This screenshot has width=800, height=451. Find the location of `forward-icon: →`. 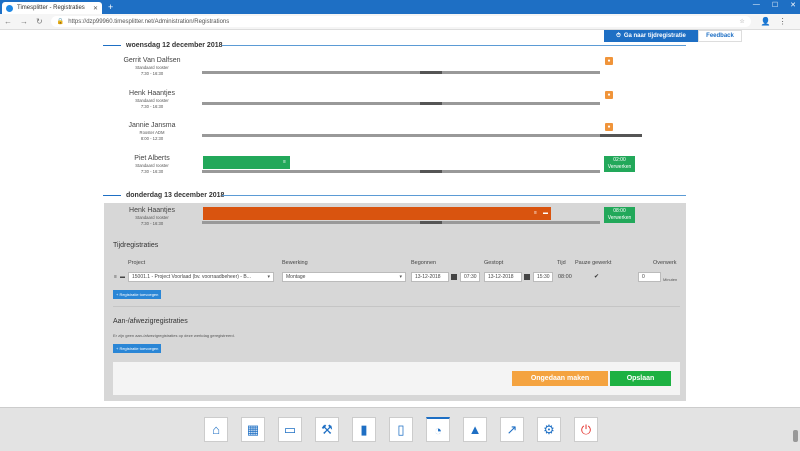

forward-icon: → is located at coordinates (24, 21).